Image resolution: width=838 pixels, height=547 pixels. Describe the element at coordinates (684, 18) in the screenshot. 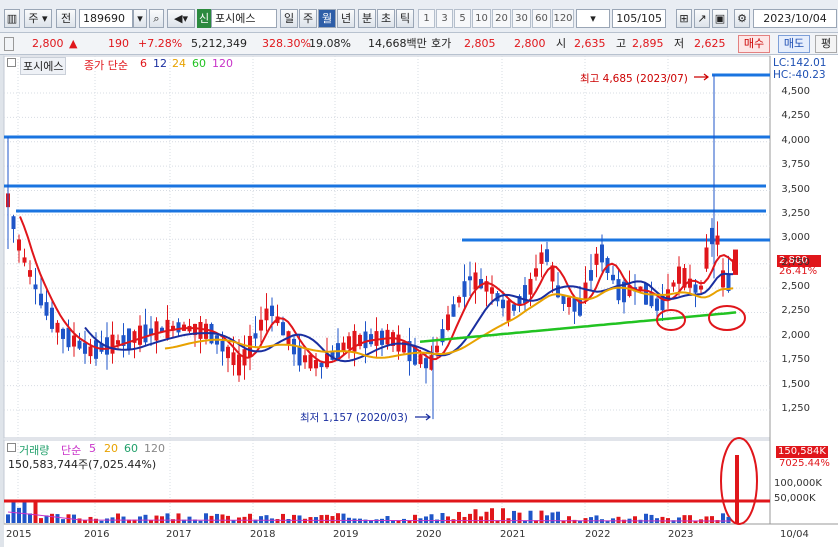

I see `grid-icon: ⊞` at that location.